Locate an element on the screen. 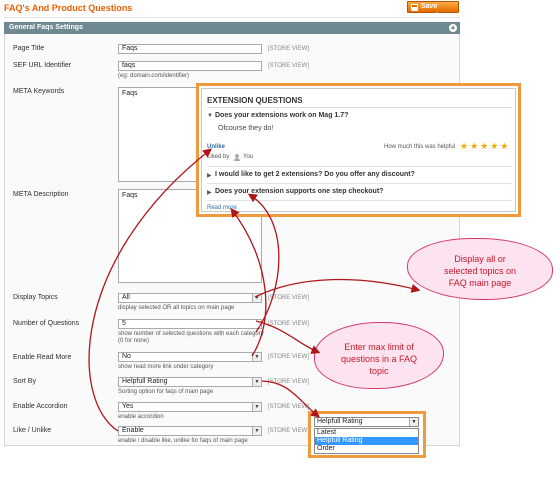 Image resolution: width=560 pixels, height=483 pixels. display-topics-select: All ▼ is located at coordinates (190, 298).